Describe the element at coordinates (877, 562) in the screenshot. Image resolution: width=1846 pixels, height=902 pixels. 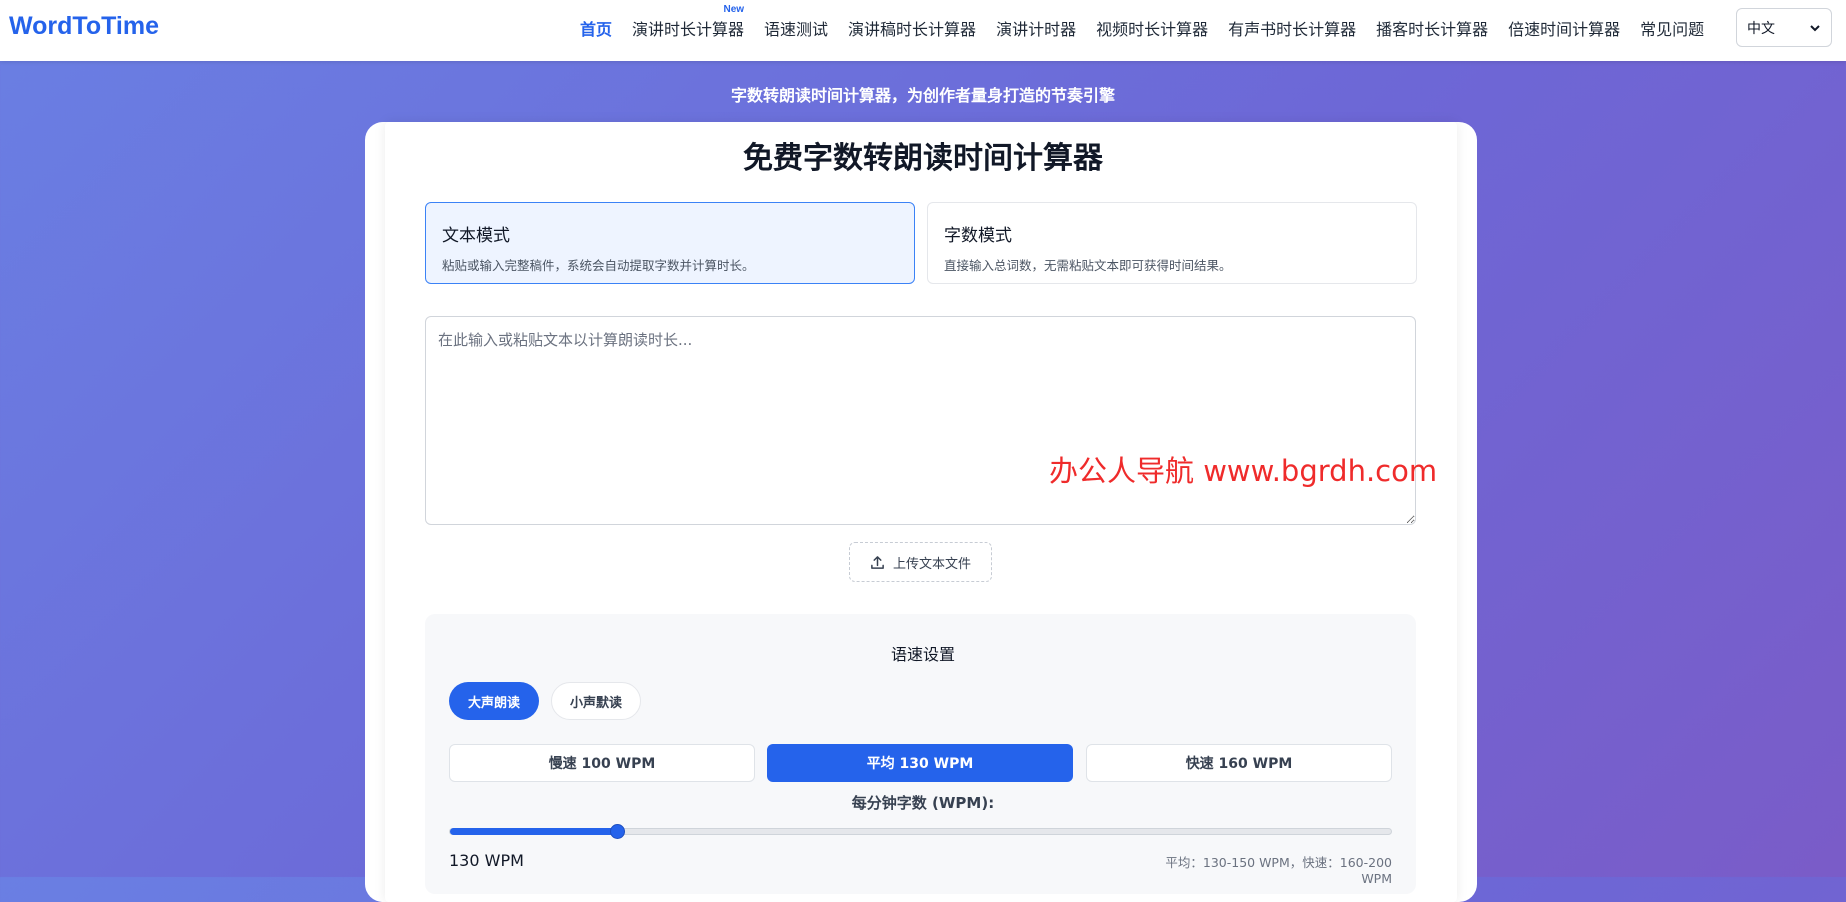
I see `upload-icon` at that location.